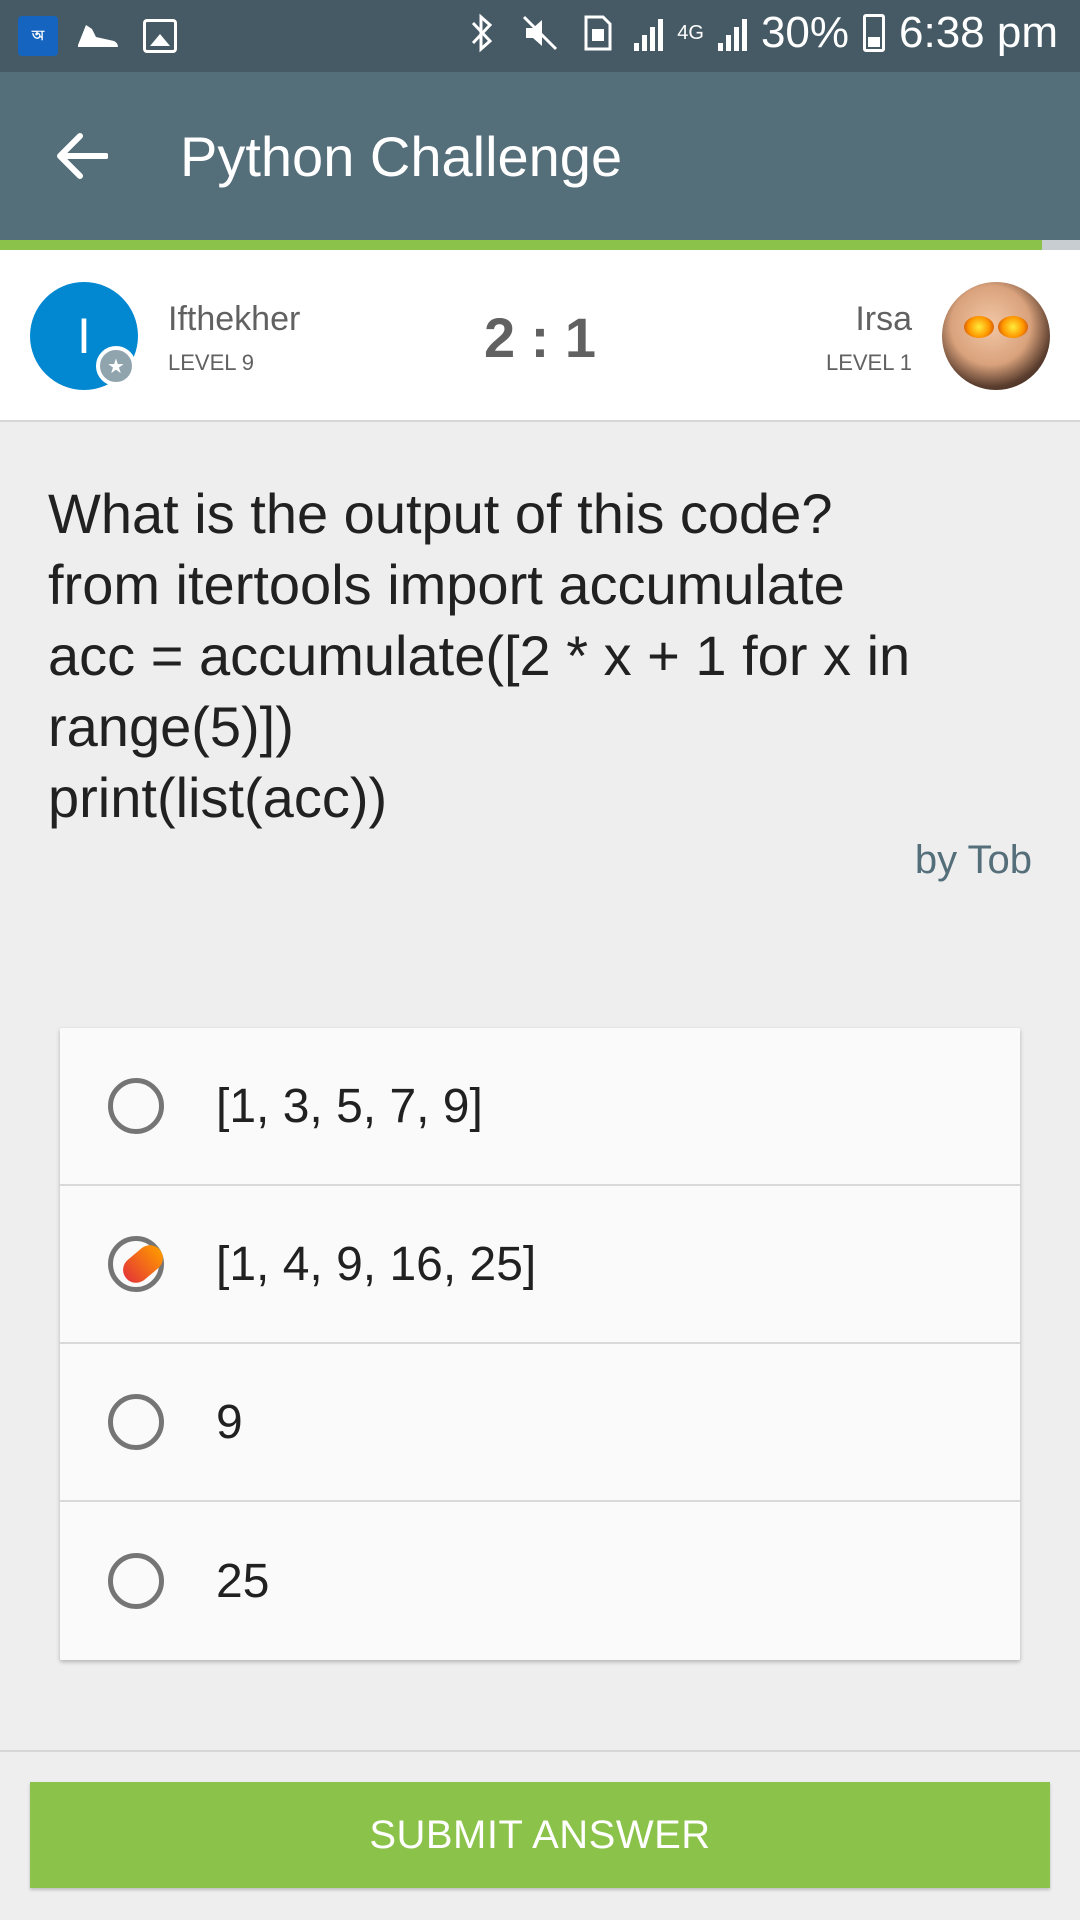  Describe the element at coordinates (401, 156) in the screenshot. I see `page-title: Python Challenge` at that location.